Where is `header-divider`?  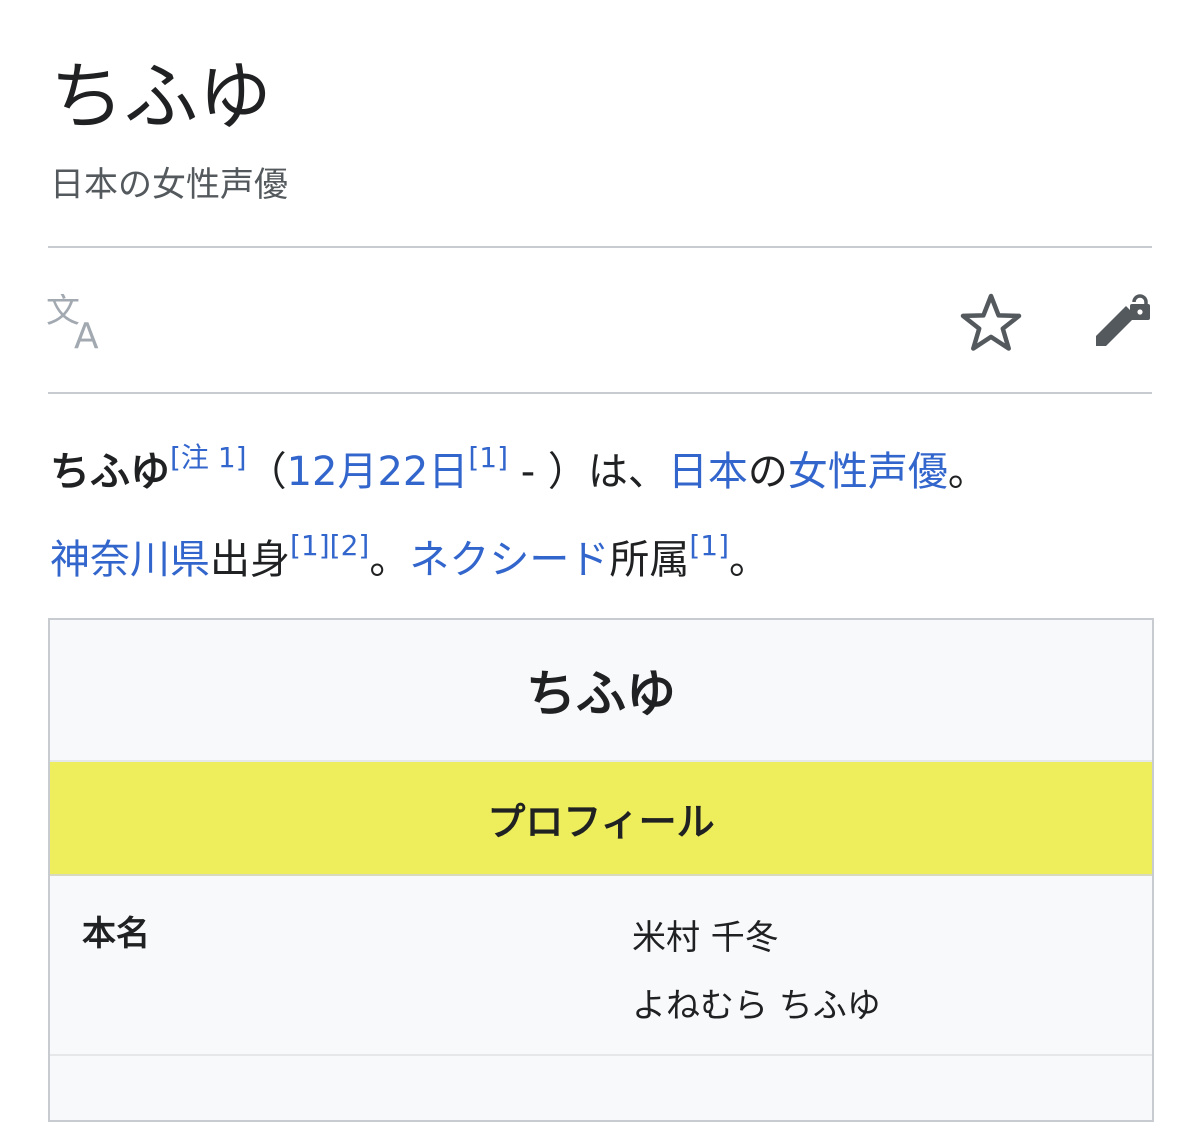 header-divider is located at coordinates (600, 247).